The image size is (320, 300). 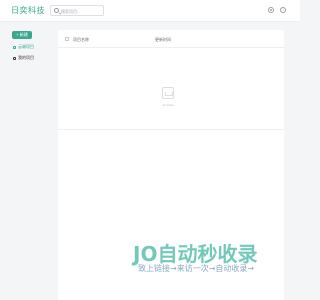 What do you see at coordinates (22, 35) in the screenshot?
I see `new-project-button: + 新建` at bounding box center [22, 35].